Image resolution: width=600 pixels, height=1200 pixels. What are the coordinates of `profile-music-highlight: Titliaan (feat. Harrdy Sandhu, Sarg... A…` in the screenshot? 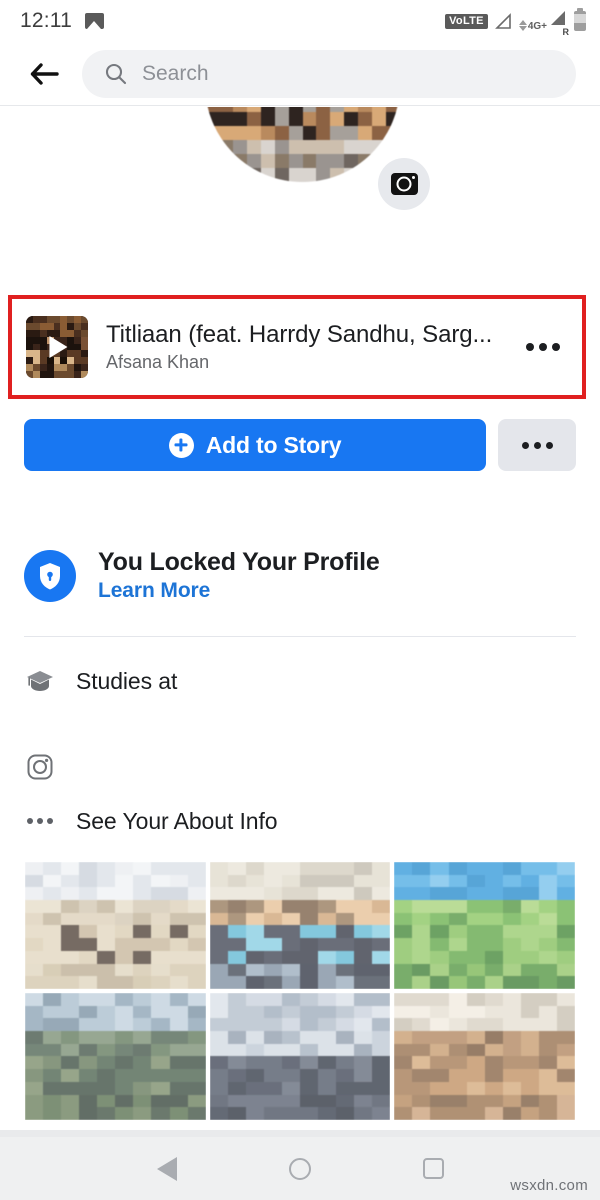 It's located at (297, 347).